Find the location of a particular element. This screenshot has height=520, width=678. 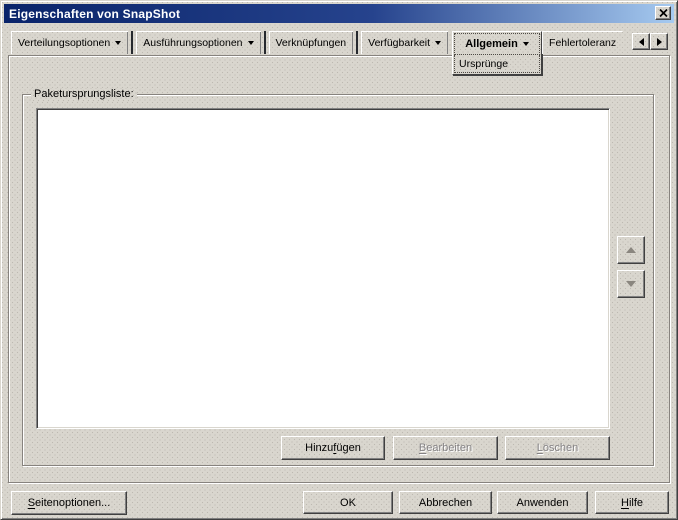

delete-button: Löschen is located at coordinates (557, 448).